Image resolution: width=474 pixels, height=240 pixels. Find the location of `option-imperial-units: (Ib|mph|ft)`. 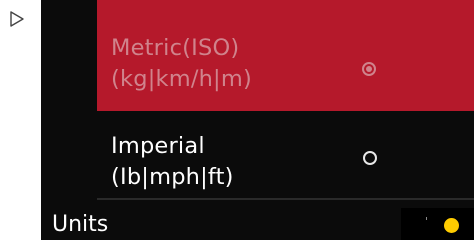

option-imperial-units: (Ib|mph|ft) is located at coordinates (172, 177).